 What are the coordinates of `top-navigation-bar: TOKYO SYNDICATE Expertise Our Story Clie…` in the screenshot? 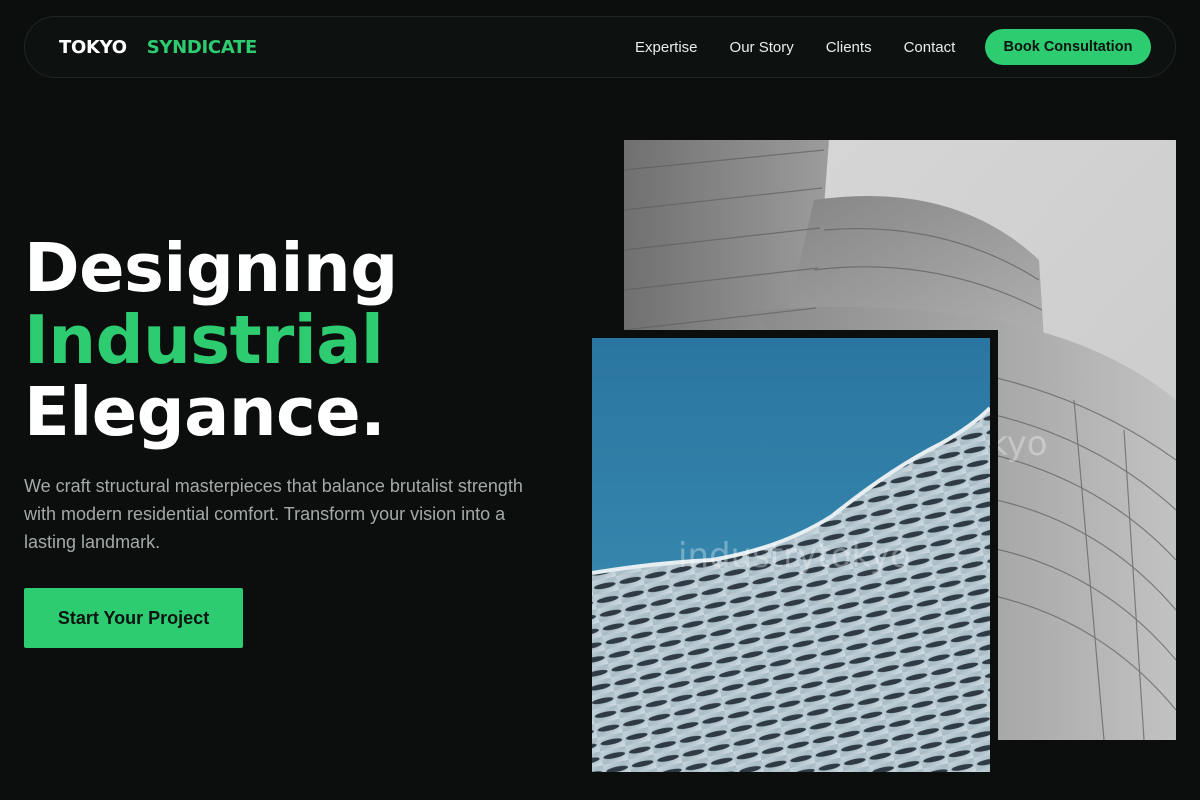 It's located at (600, 47).